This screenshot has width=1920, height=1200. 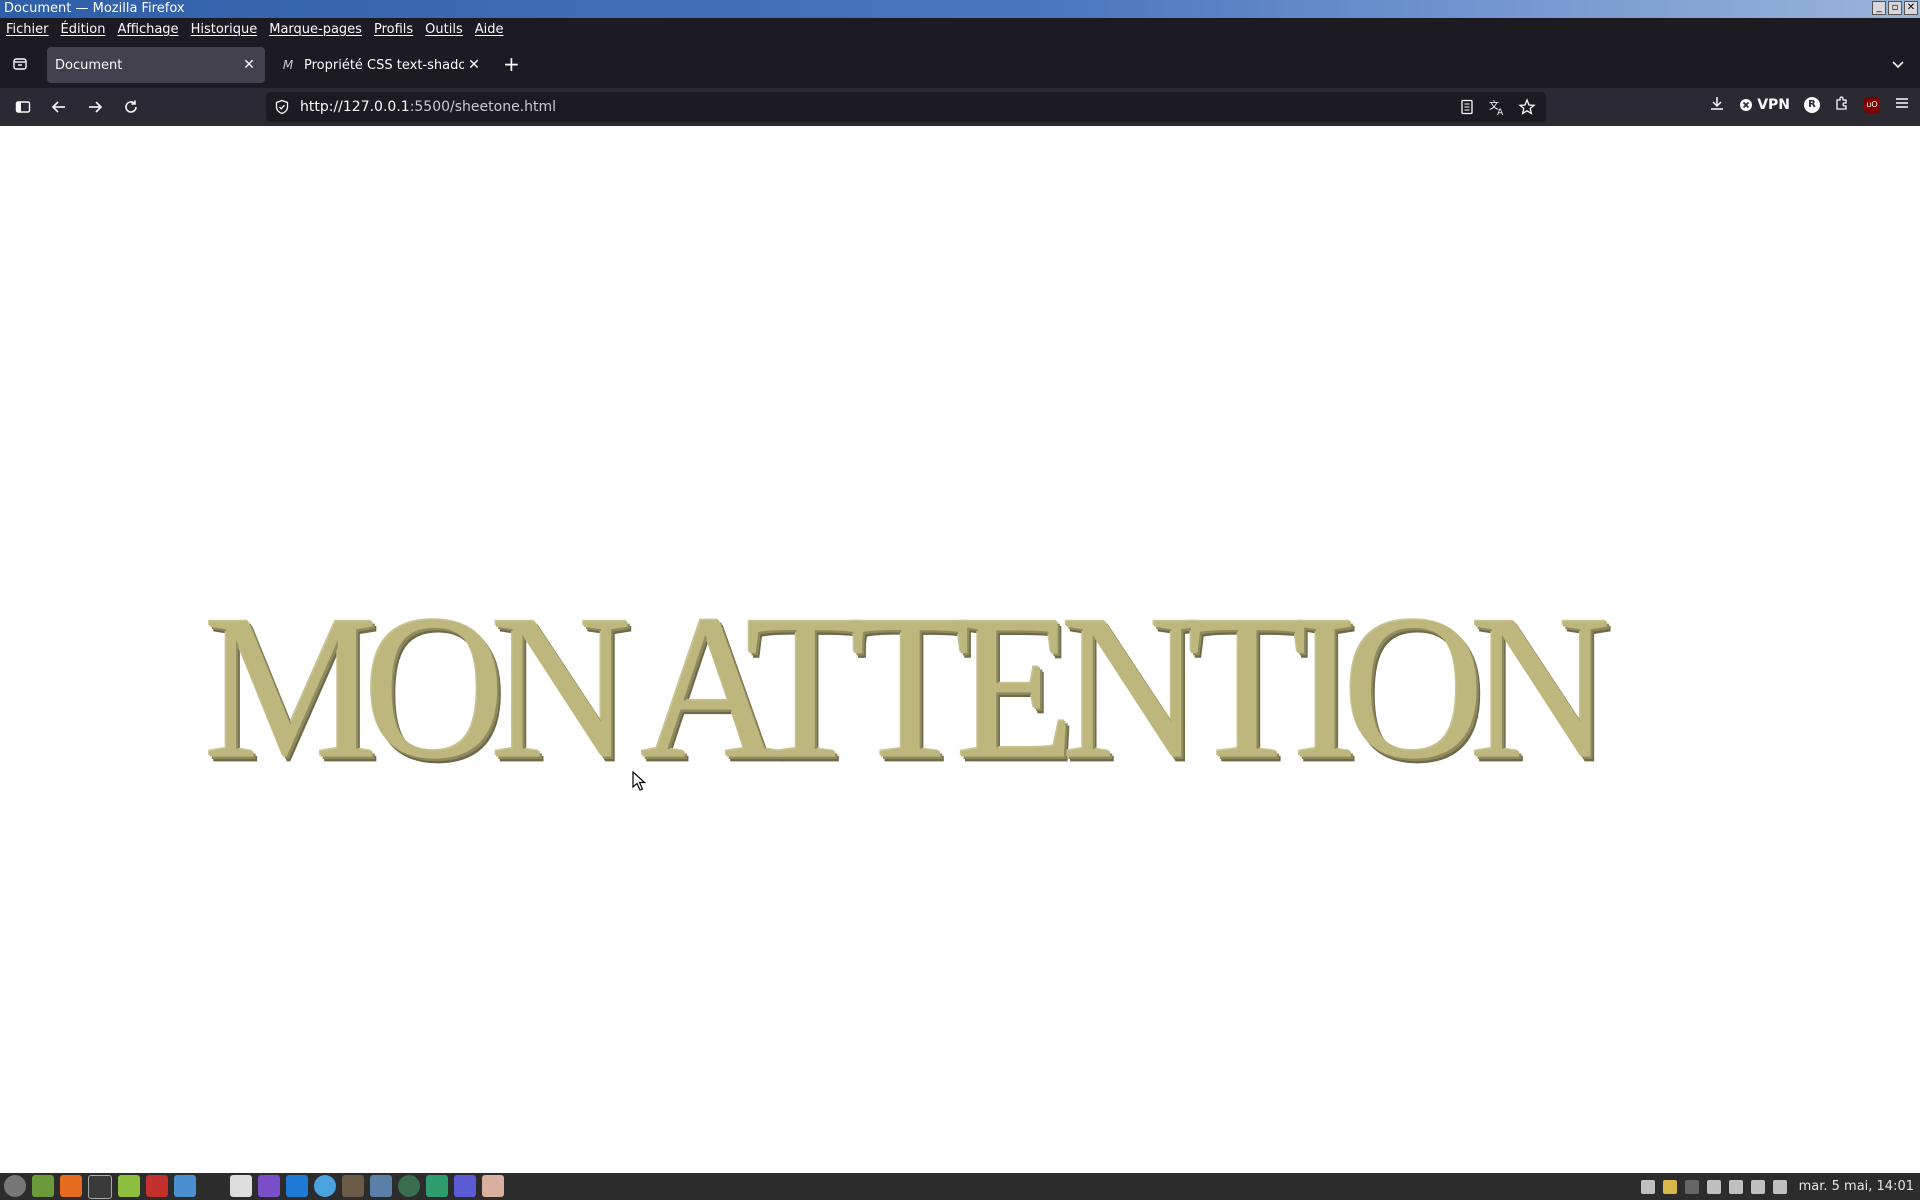 What do you see at coordinates (43, 1186) in the screenshot?
I see `show-desktop-icon` at bounding box center [43, 1186].